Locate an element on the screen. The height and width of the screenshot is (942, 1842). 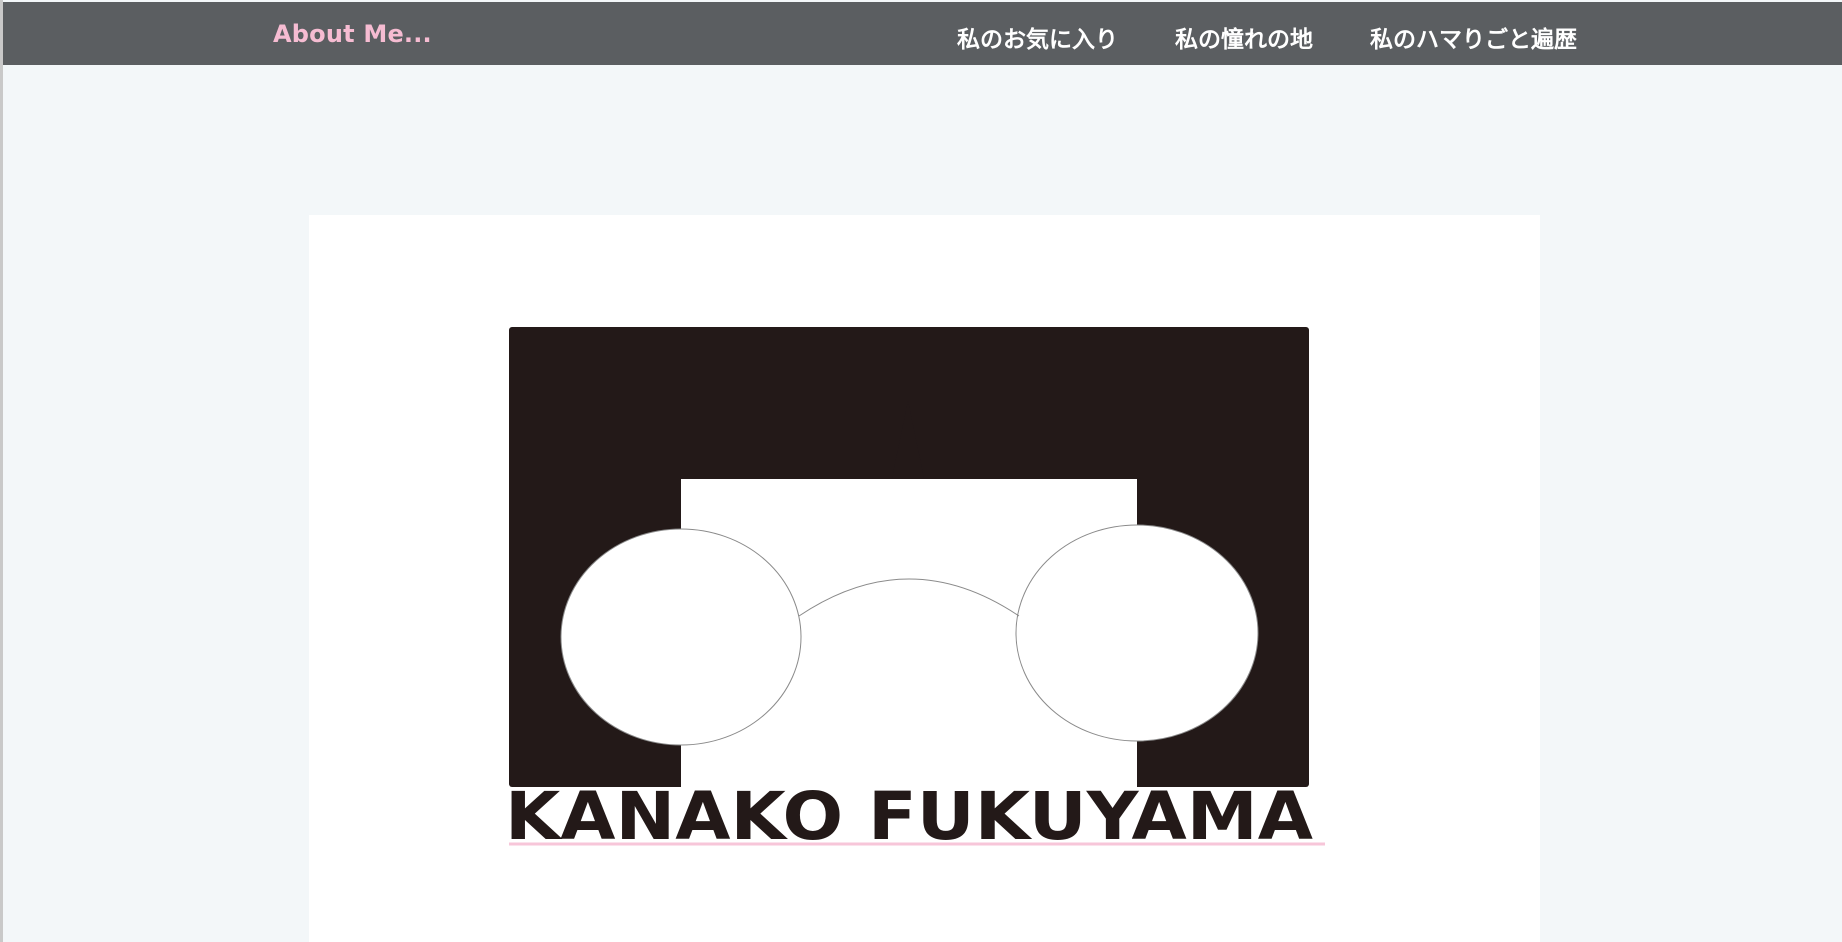
nav-link-favorites: 私のお気に入り is located at coordinates (1037, 37).